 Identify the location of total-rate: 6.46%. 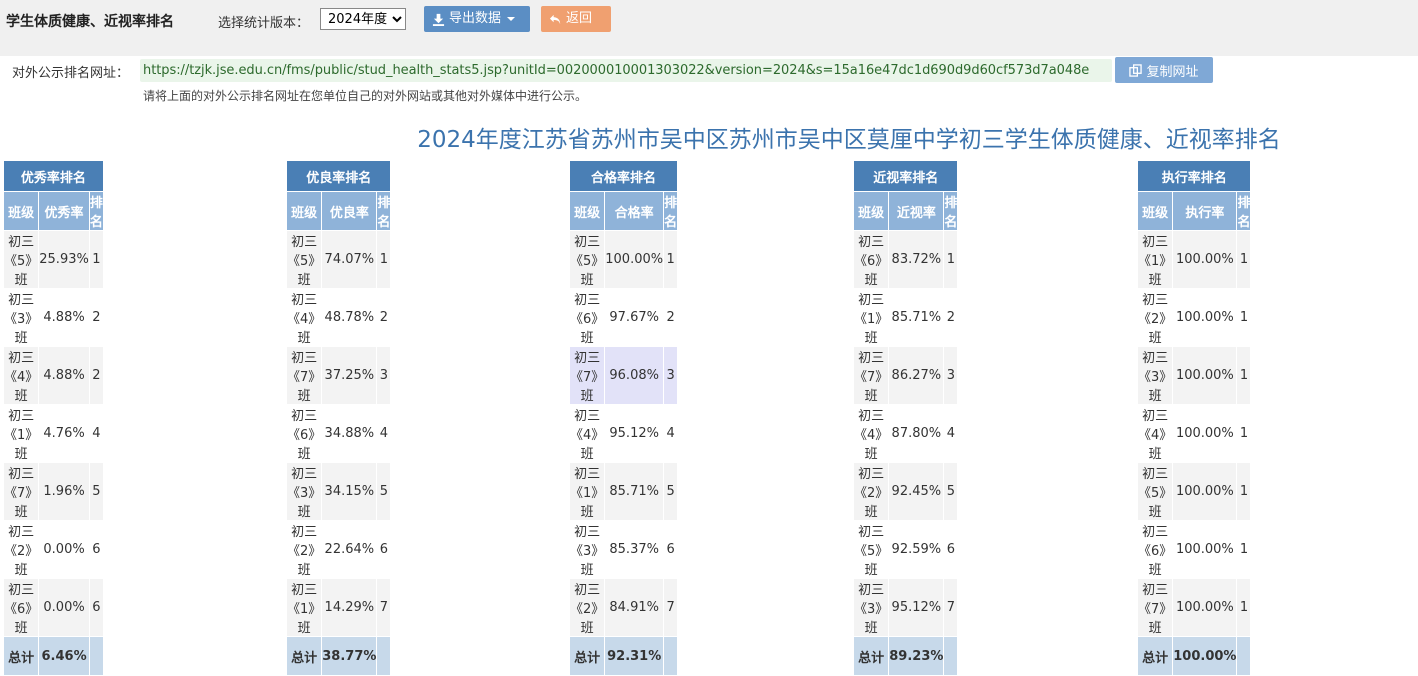
(64, 656).